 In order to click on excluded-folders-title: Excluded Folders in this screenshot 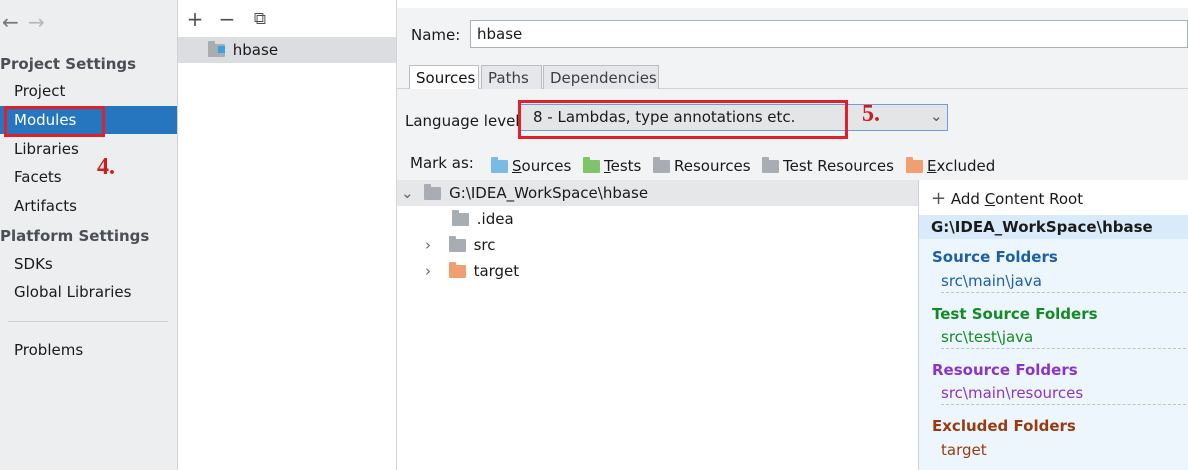, I will do `click(1004, 426)`.